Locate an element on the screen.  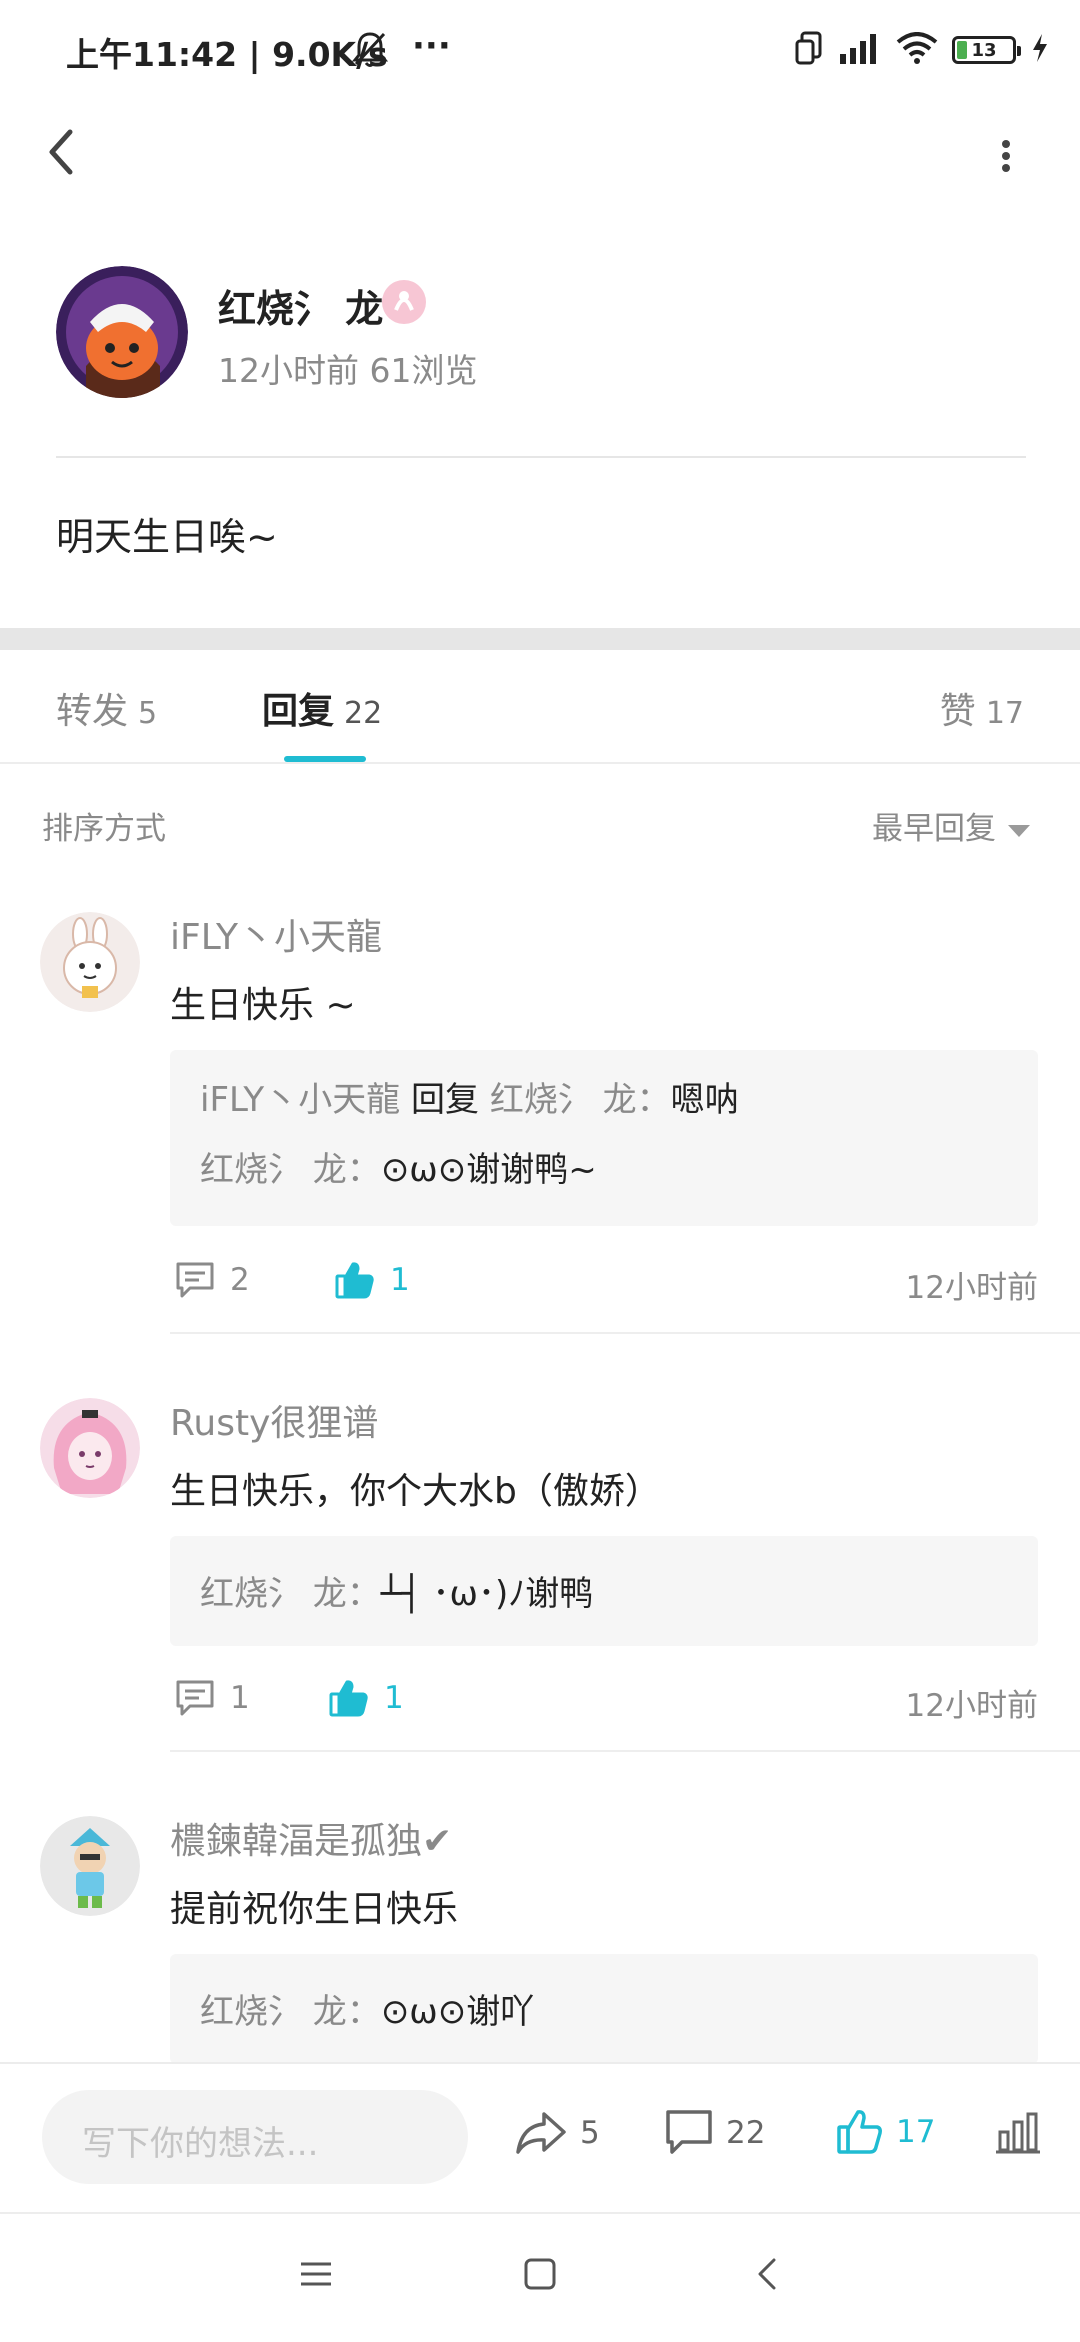
reply-content: 嗯呐 is located at coordinates (704, 1100).